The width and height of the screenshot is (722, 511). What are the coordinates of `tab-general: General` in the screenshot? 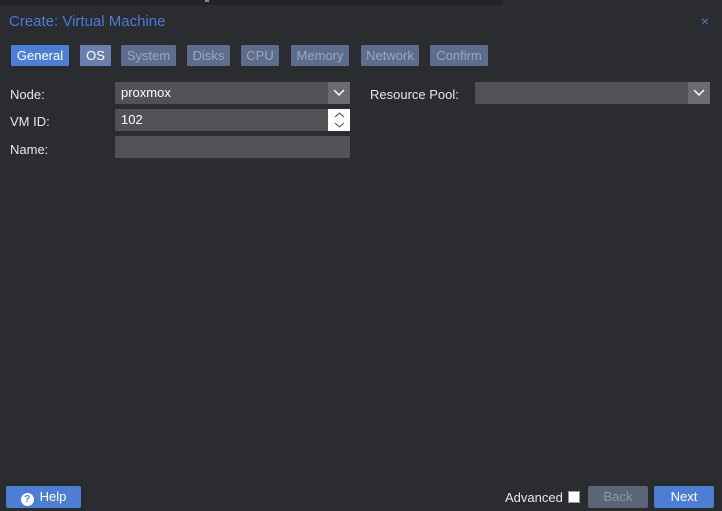 It's located at (40, 55).